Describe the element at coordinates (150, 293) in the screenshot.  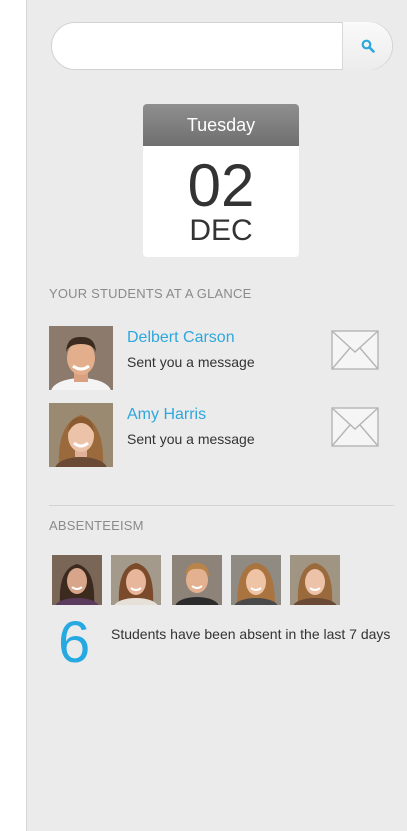
I see `students-glance-title: YOUR STUDENTS AT A GLANCE` at that location.